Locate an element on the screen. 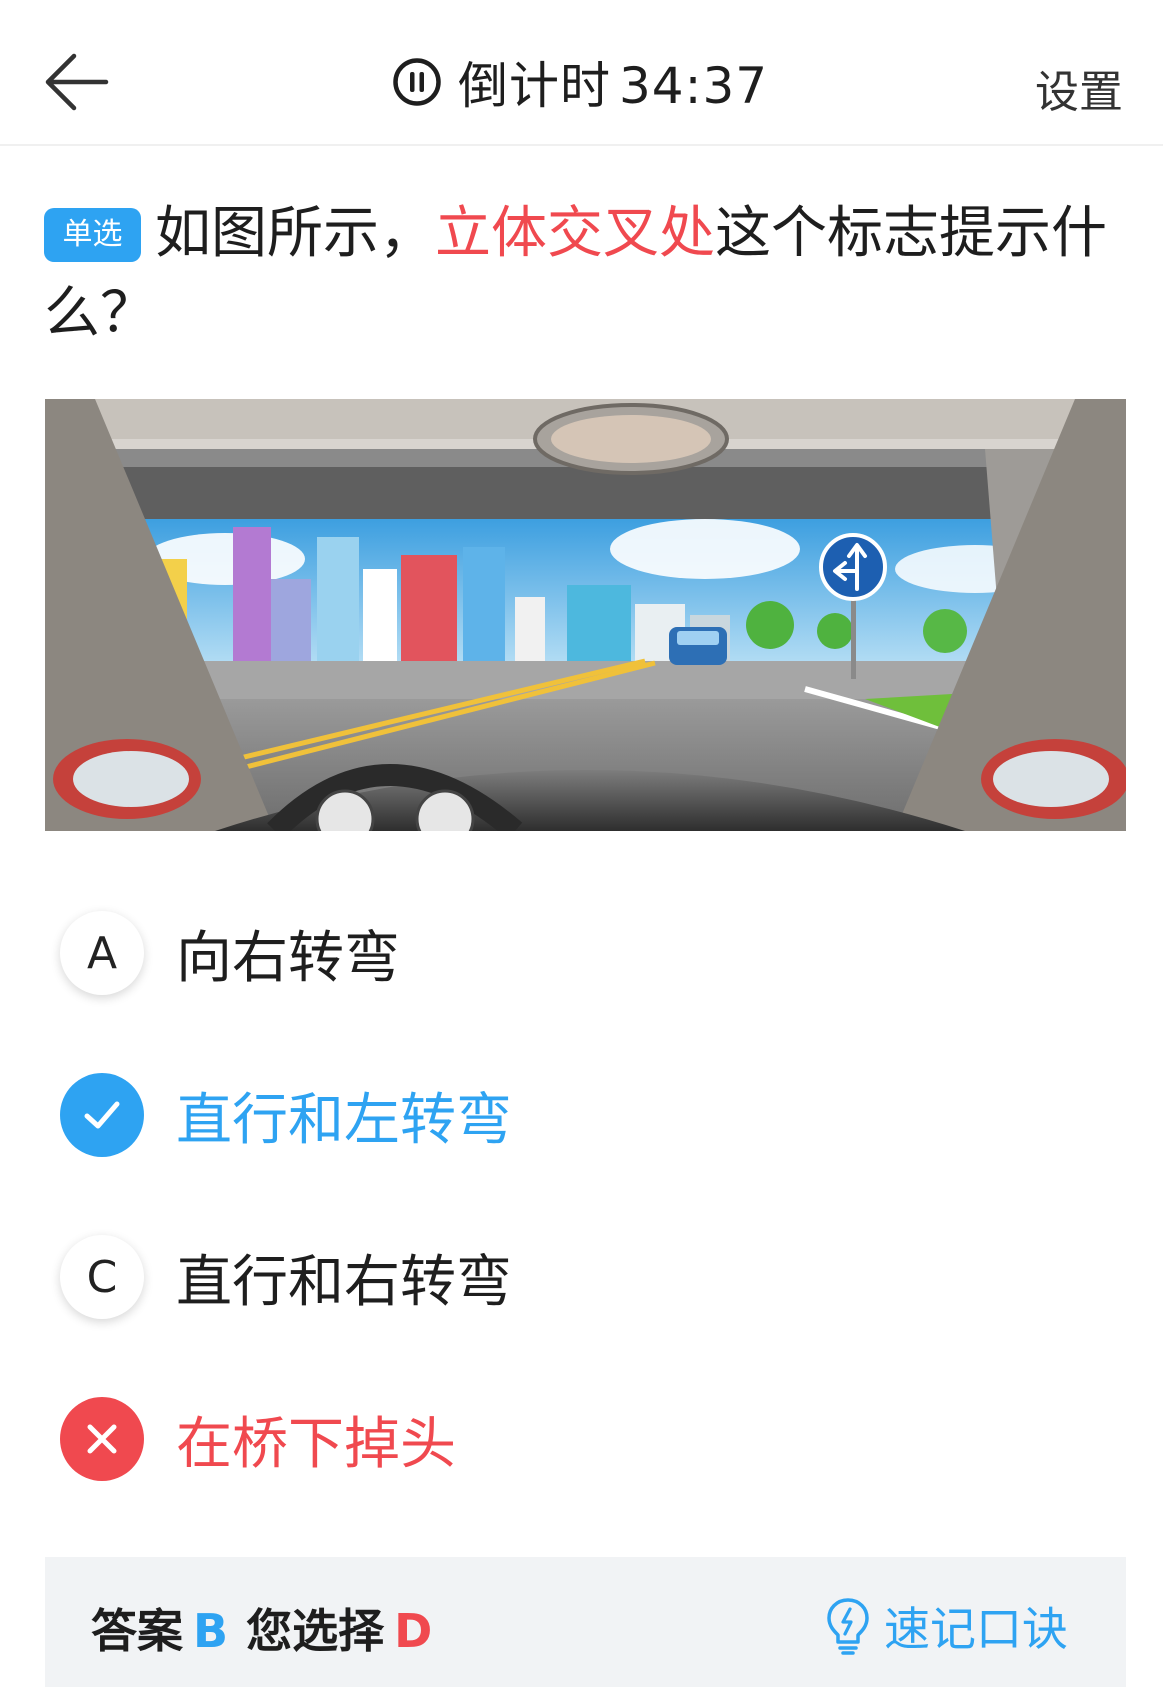  quick-tip-label: 速记口诀 is located at coordinates (976, 1629).